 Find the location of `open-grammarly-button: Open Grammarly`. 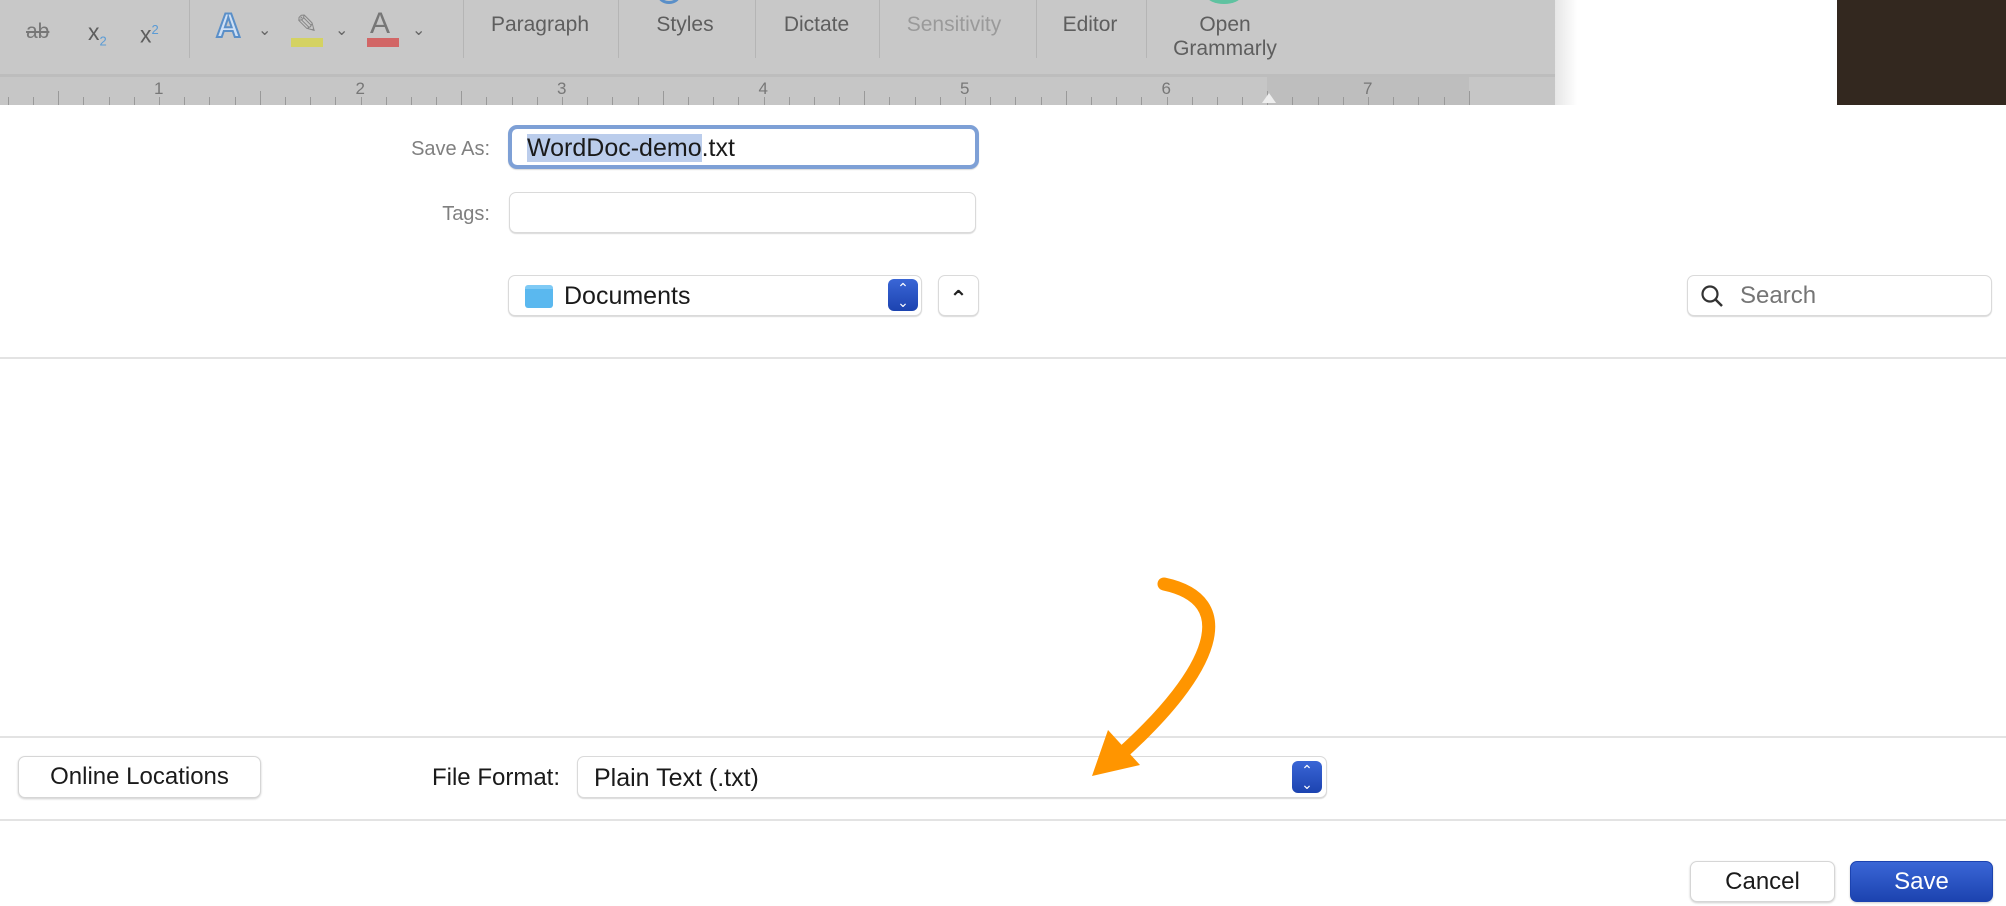

open-grammarly-button: Open Grammarly is located at coordinates (1225, 37).